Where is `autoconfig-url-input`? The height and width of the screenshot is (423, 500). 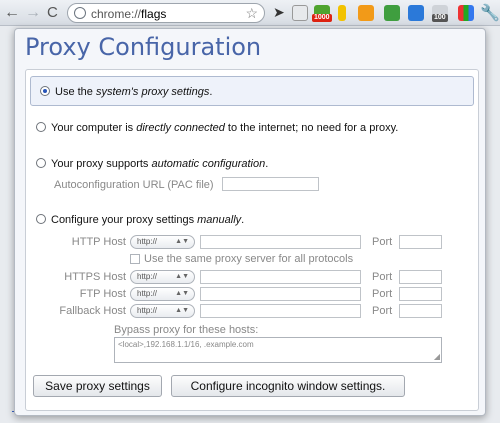
autoconfig-url-input is located at coordinates (270, 184).